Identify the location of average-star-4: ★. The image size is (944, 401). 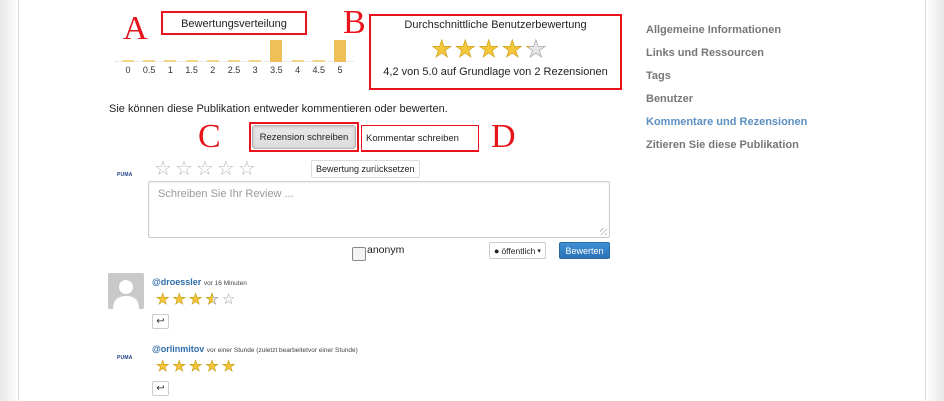
(512, 49).